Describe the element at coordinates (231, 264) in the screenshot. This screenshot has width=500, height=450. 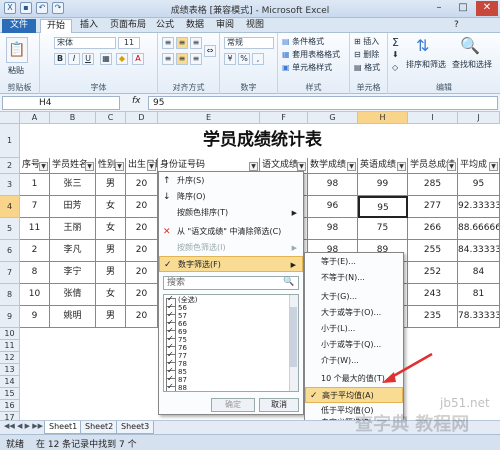
I see `number-filter-item: ✓ 数字筛选(F) ▶` at that location.